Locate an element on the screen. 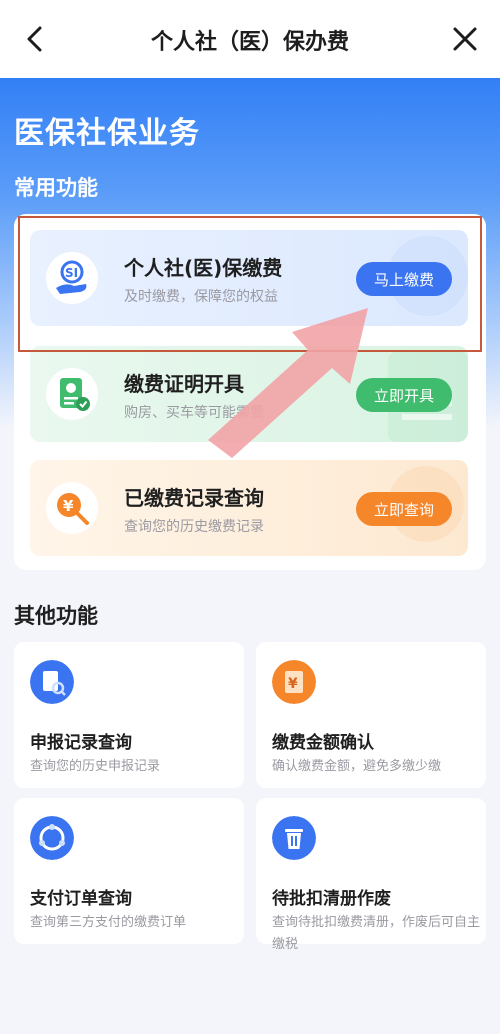 This screenshot has width=500, height=1034. yen-document-icon: ¥ is located at coordinates (294, 682).